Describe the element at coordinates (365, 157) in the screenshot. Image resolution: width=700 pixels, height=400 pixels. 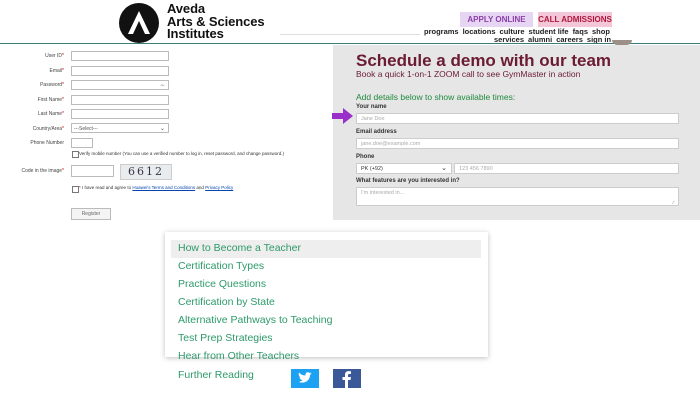
I see `phone-label: Phone` at that location.